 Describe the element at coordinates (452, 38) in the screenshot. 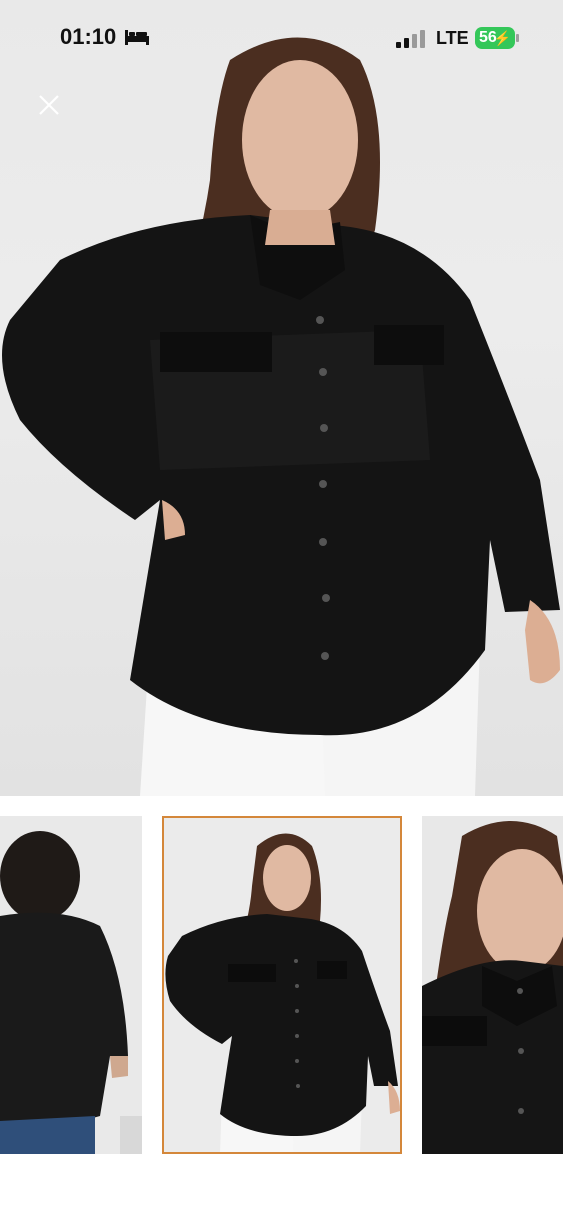

I see `network-type: LTE` at that location.